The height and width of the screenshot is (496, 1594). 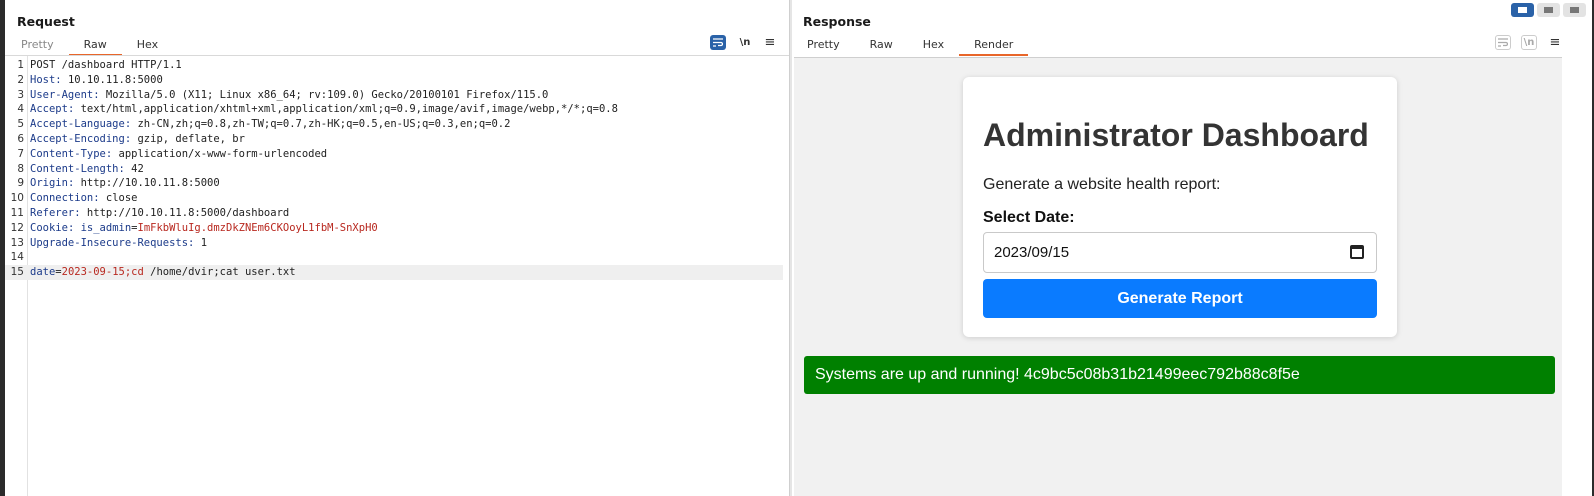 What do you see at coordinates (106, 227) in the screenshot?
I see `cookie-name: is_admin` at bounding box center [106, 227].